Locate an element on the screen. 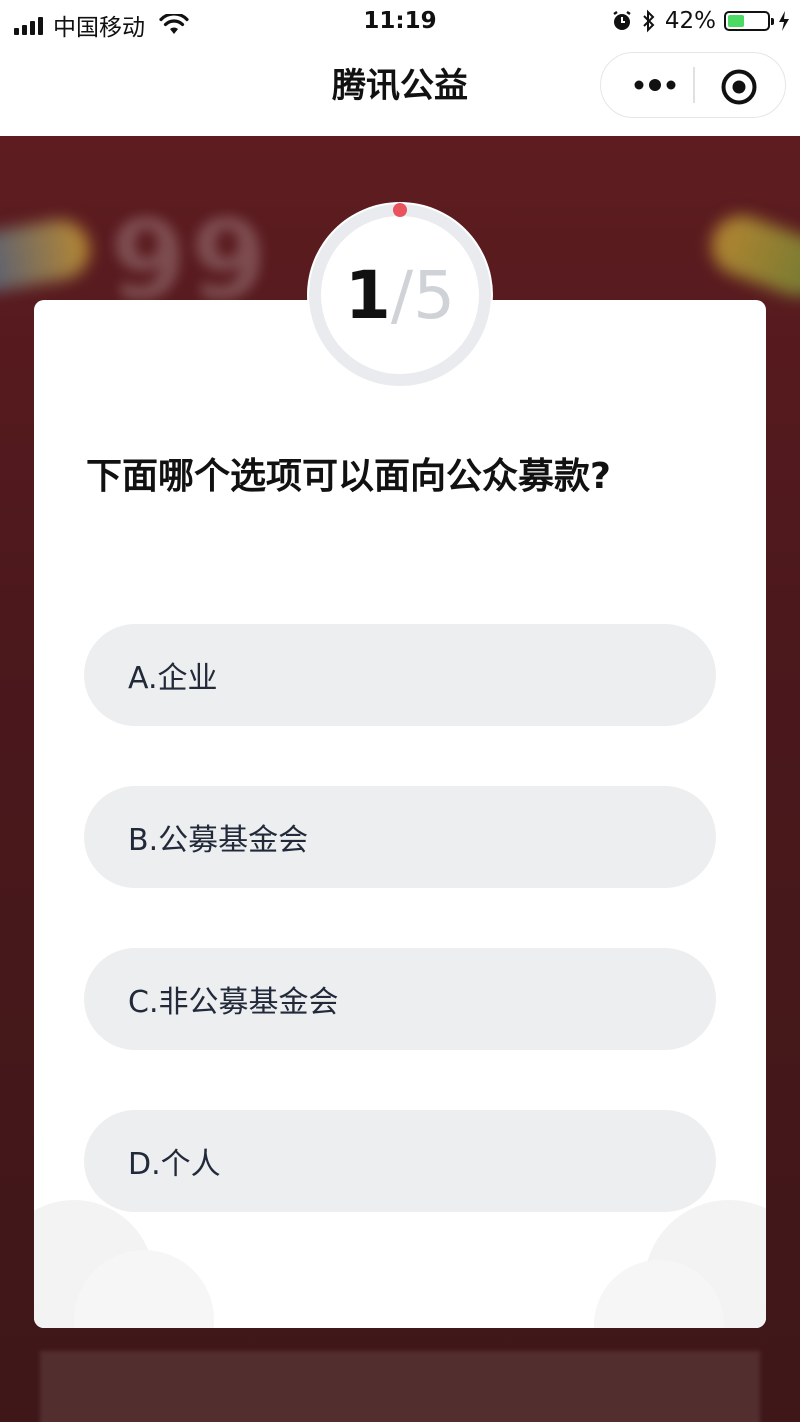  mini-program-capsule is located at coordinates (693, 85).